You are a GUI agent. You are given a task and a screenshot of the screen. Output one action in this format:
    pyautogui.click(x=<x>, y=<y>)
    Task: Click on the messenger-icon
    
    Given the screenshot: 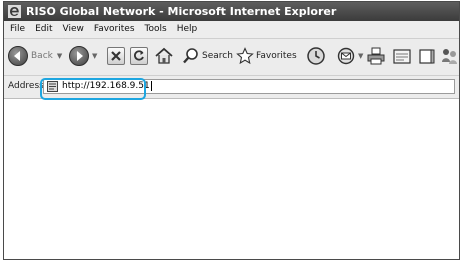 What is the action you would take?
    pyautogui.click(x=449, y=56)
    